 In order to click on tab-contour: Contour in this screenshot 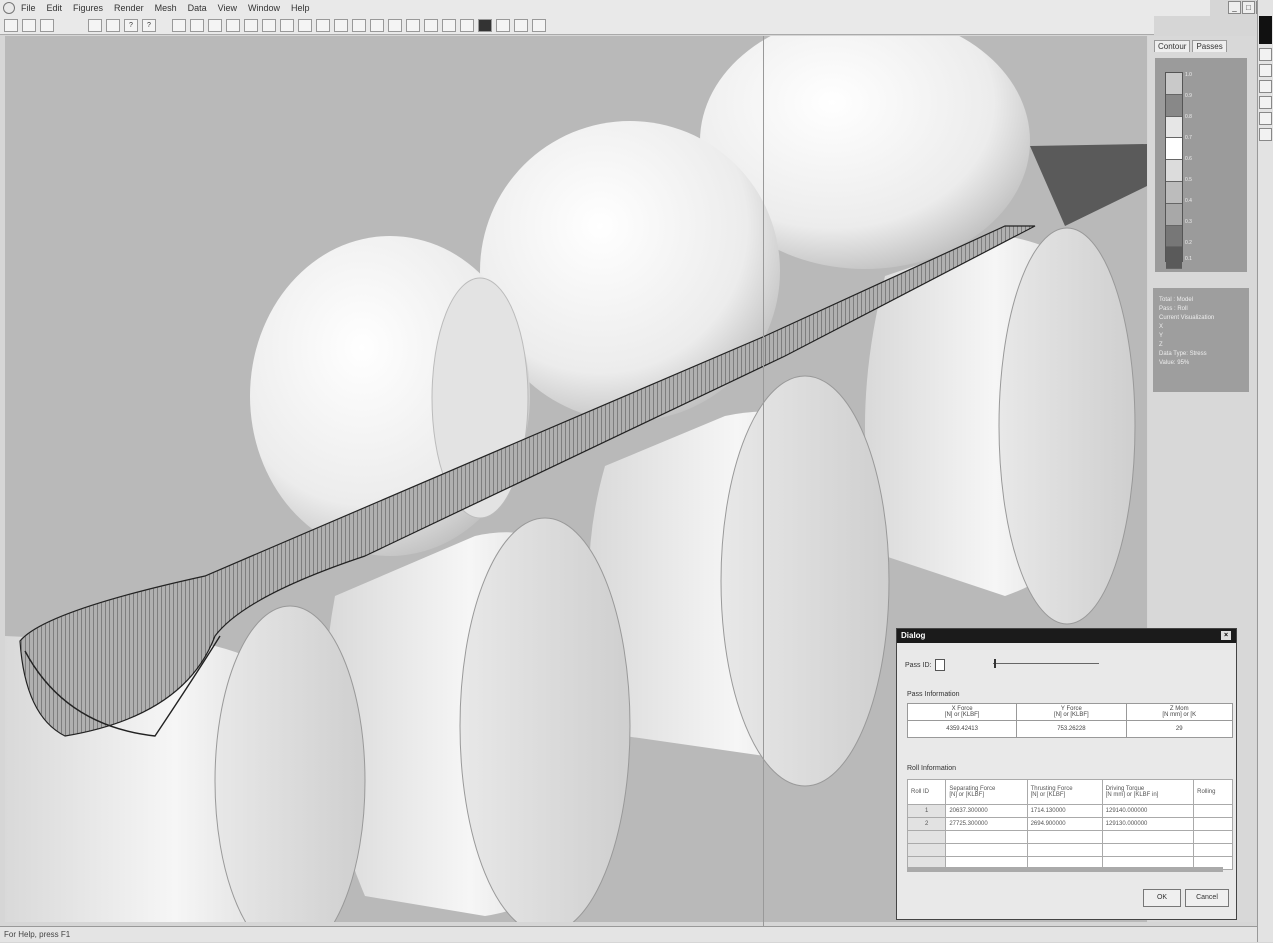, I will do `click(1172, 46)`.